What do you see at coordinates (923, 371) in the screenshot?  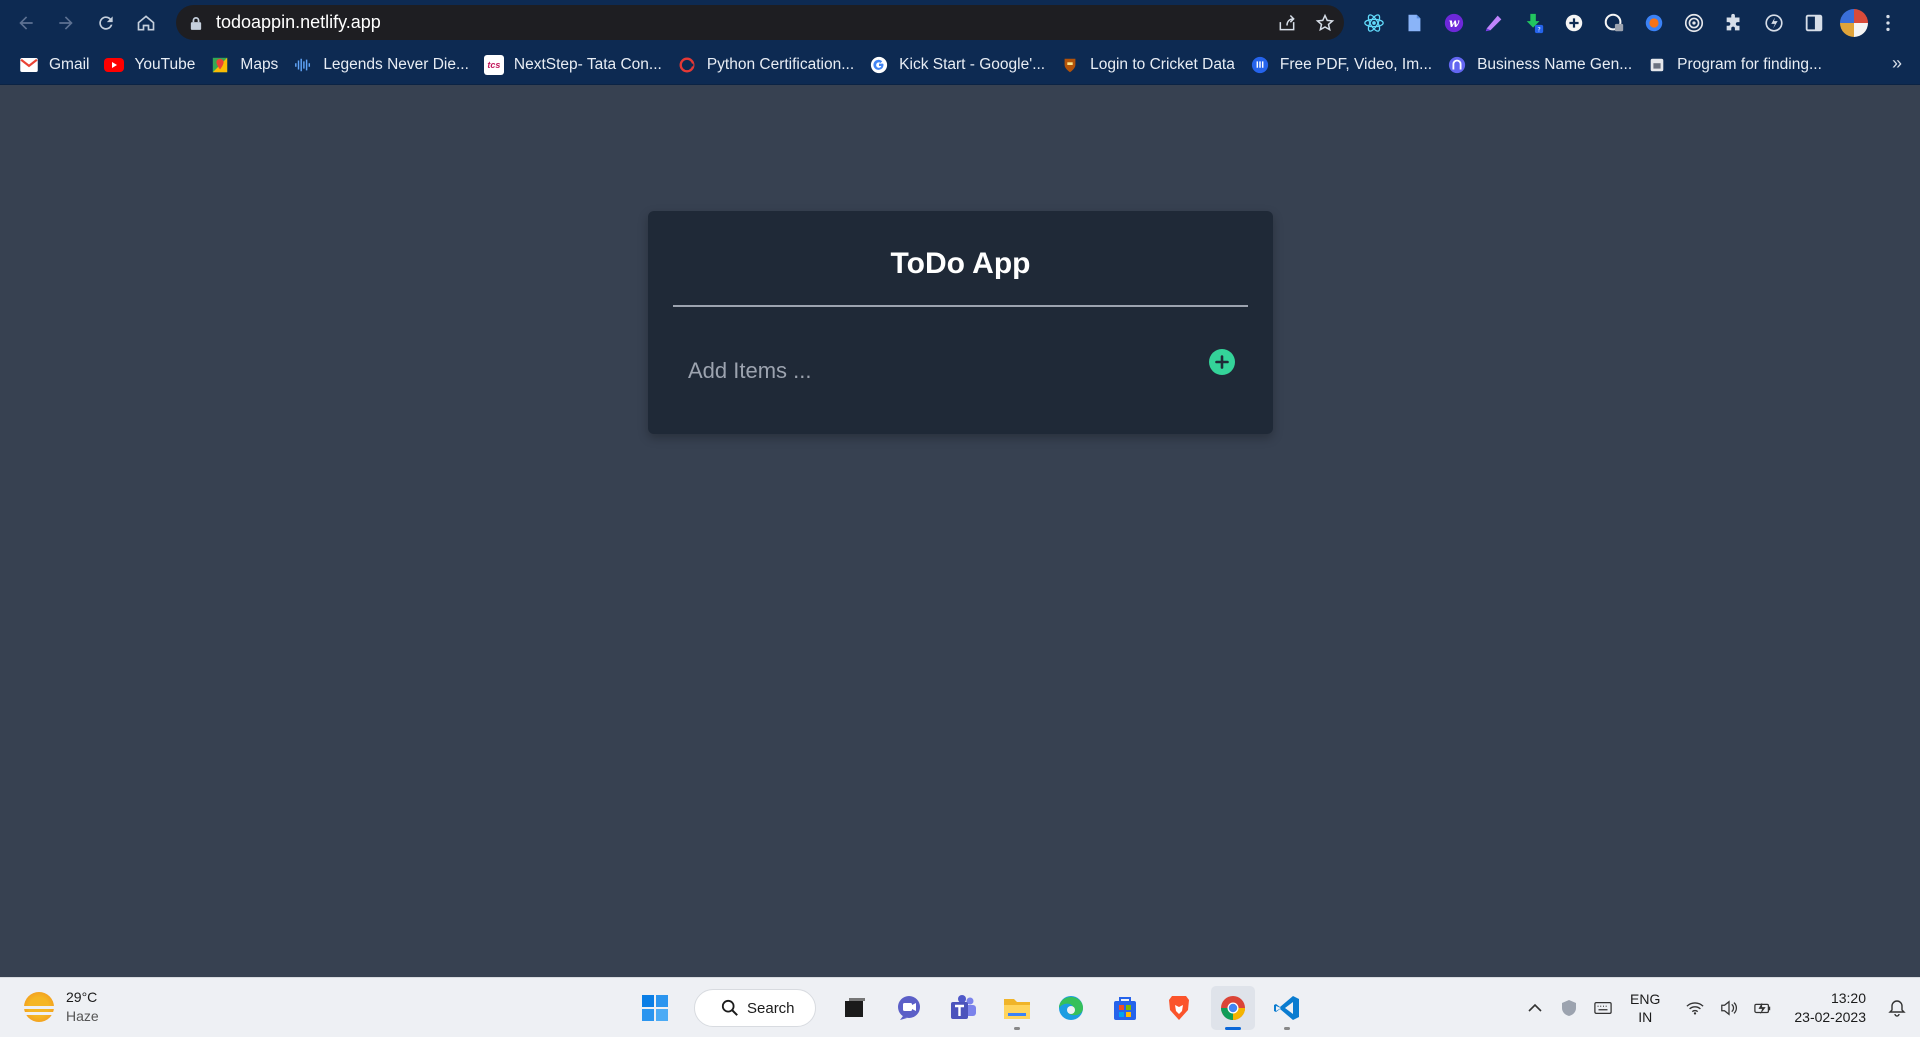 I see `add-item-input` at bounding box center [923, 371].